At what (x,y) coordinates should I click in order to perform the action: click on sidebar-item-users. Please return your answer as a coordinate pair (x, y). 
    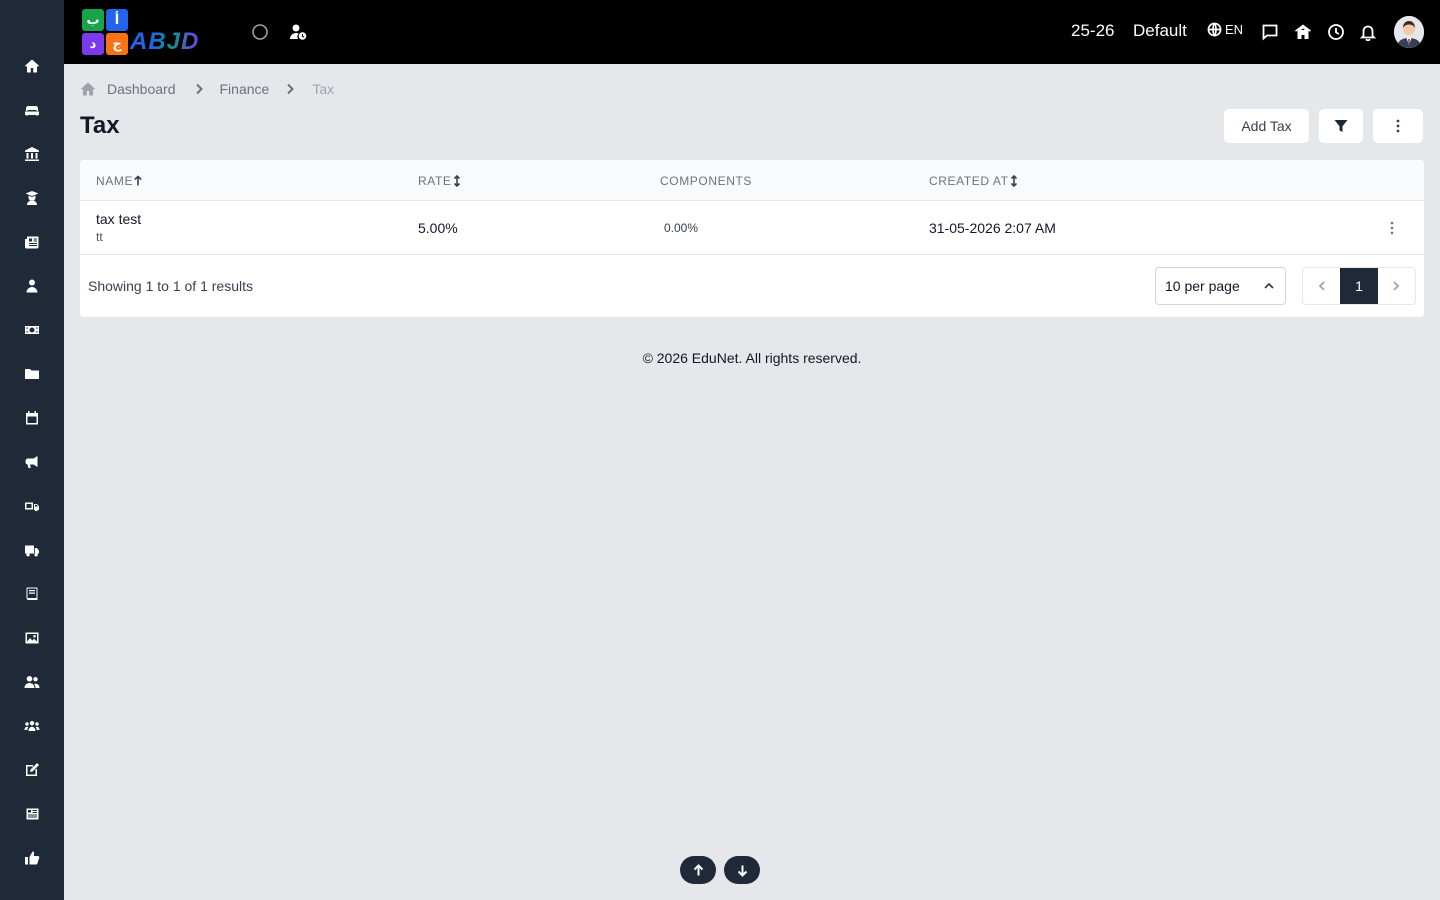
    Looking at the image, I should click on (32, 682).